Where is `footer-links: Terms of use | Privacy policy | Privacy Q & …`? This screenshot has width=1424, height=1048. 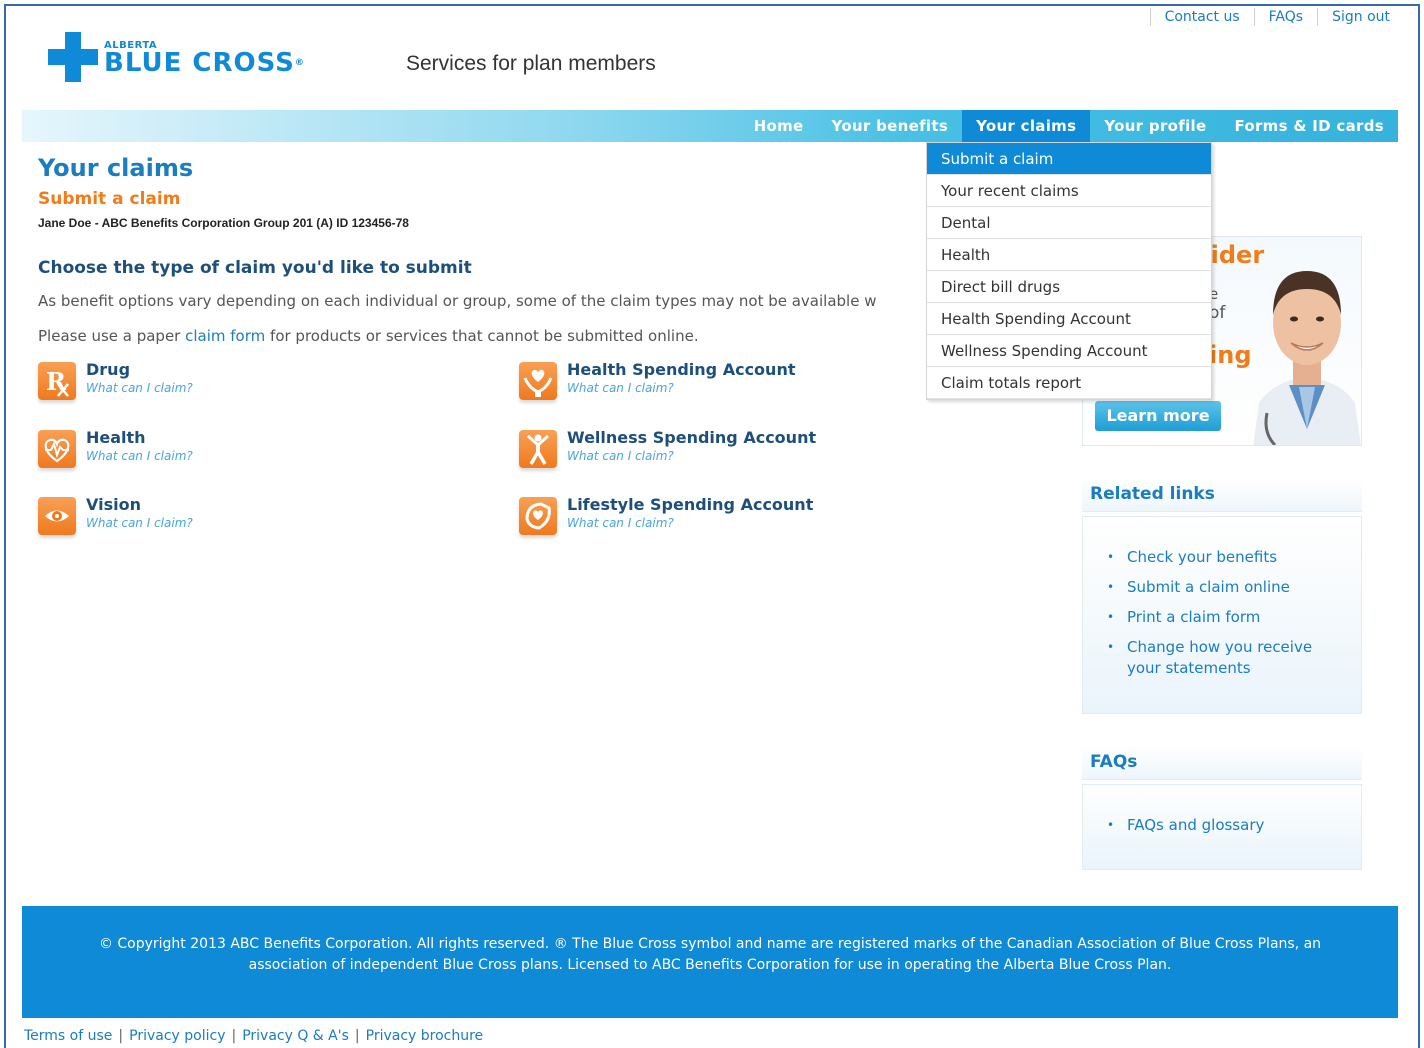 footer-links: Terms of use | Privacy policy | Privacy Q & … is located at coordinates (254, 1036).